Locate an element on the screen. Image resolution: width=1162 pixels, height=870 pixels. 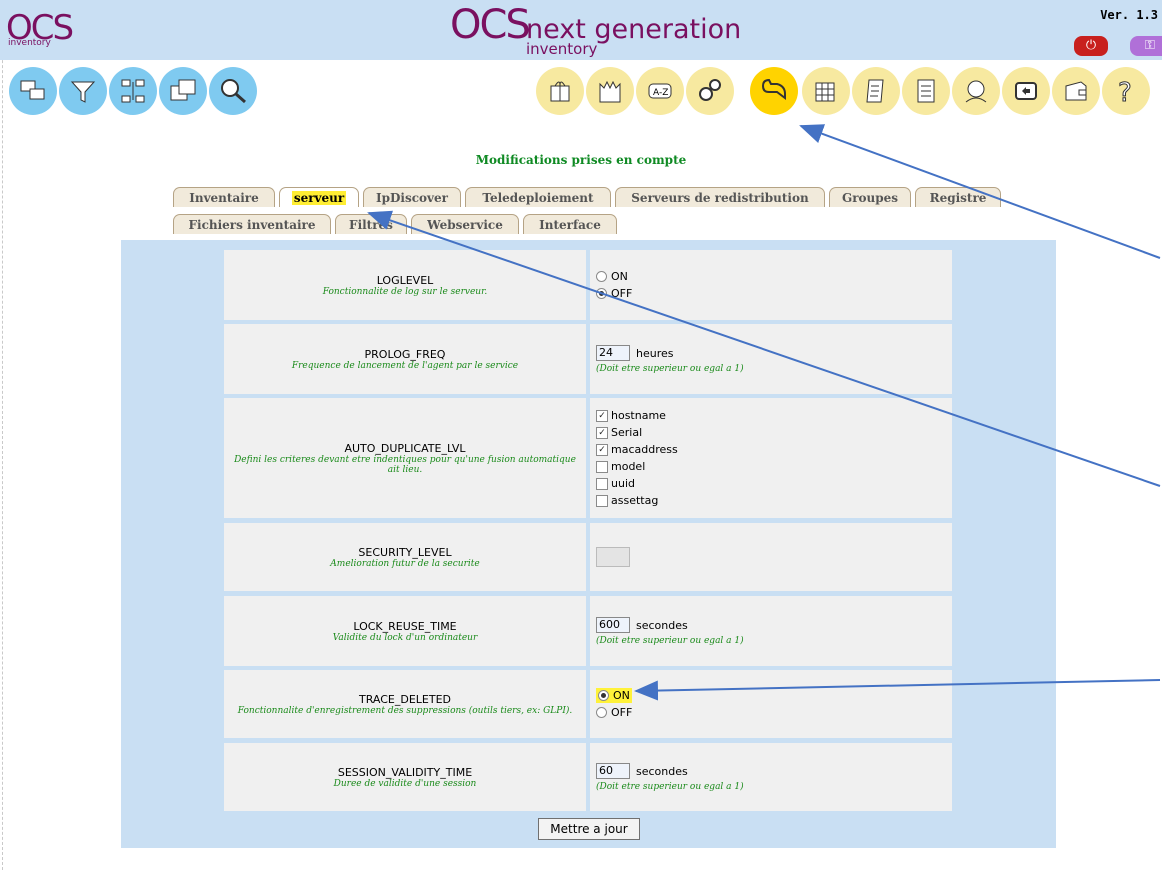
key-icon: ⚿ is located at coordinates (1150, 45).